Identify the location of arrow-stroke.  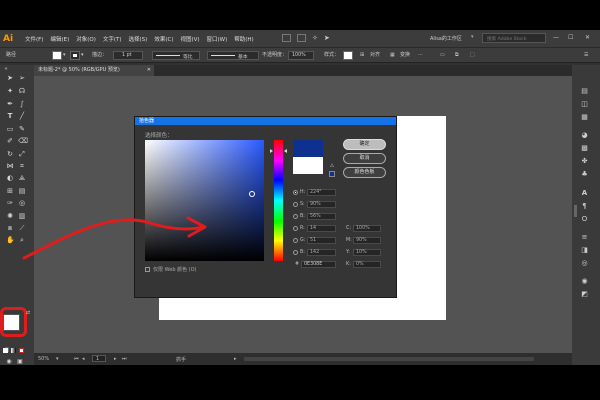
(113, 239).